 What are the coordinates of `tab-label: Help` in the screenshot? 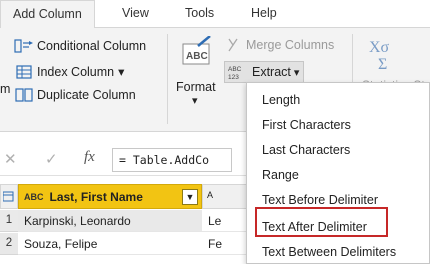 It's located at (264, 13).